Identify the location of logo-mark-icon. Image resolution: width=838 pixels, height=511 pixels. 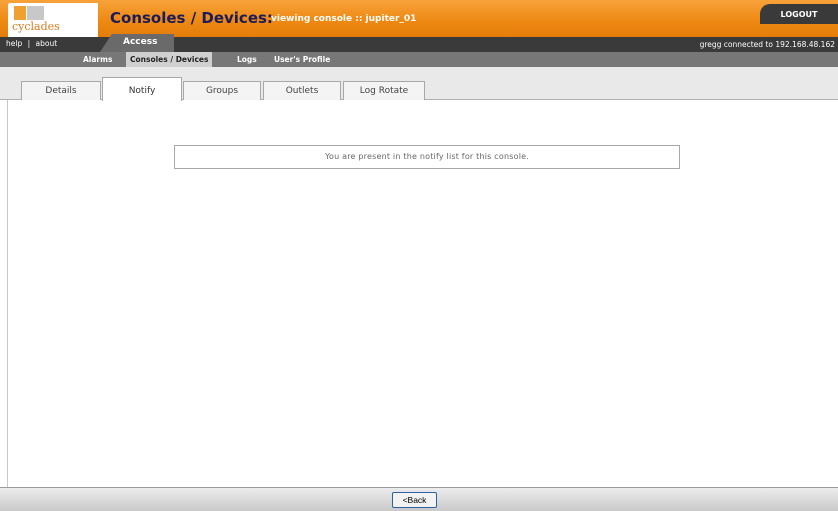
(30, 13).